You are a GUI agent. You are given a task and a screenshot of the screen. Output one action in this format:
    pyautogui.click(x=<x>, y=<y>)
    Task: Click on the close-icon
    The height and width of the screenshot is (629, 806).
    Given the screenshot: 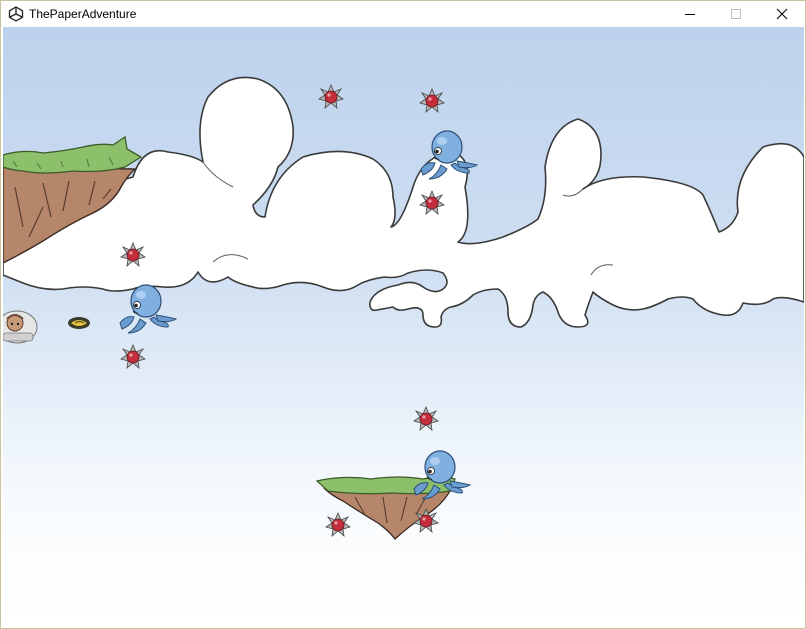 What is the action you would take?
    pyautogui.click(x=782, y=14)
    